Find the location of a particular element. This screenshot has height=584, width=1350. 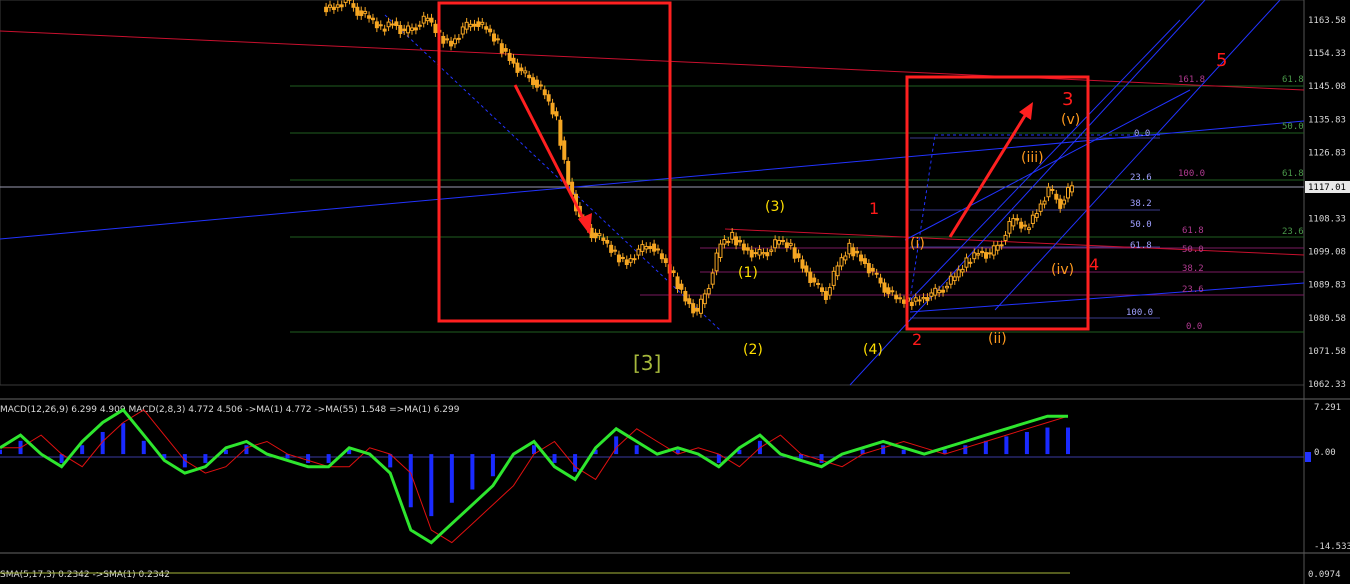

price-axis-label: 1145.08 is located at coordinates (1327, 87).